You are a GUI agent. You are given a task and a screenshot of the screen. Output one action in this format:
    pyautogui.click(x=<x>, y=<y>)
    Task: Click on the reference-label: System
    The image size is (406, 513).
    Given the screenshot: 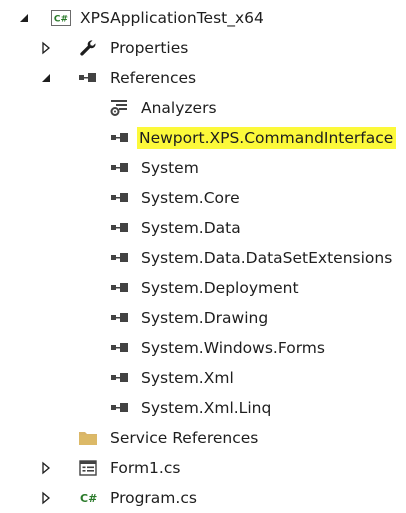 What is the action you would take?
    pyautogui.click(x=170, y=168)
    